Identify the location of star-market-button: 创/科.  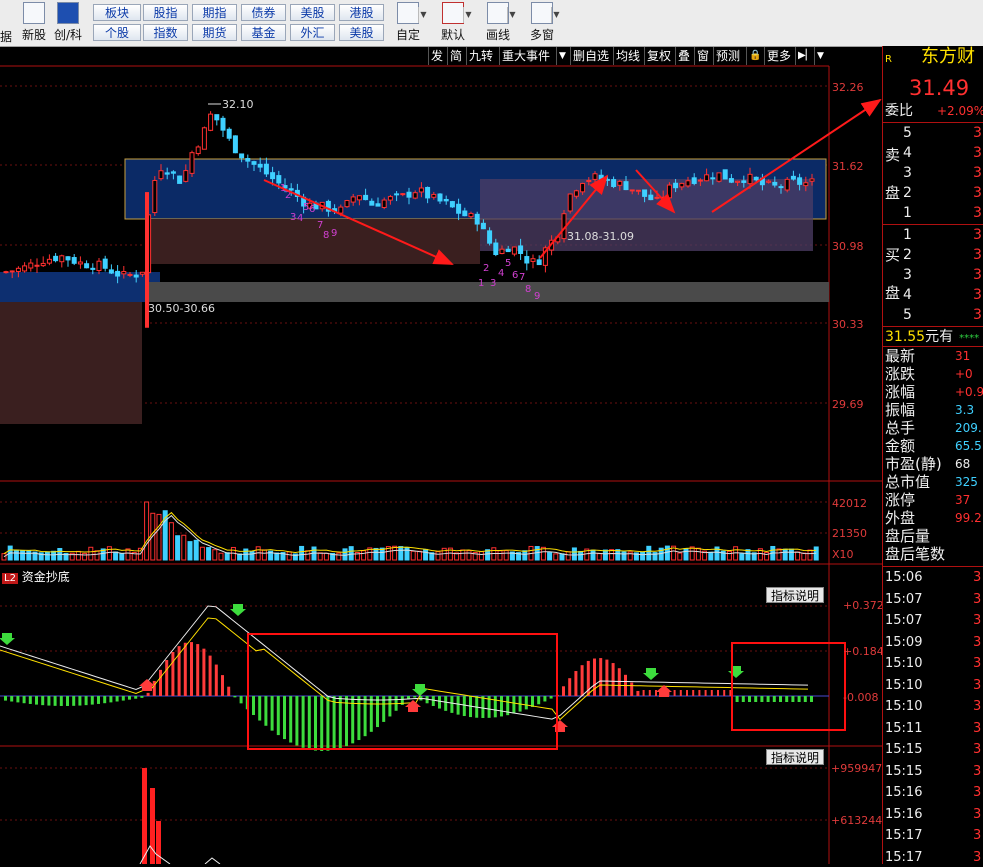
(68, 23).